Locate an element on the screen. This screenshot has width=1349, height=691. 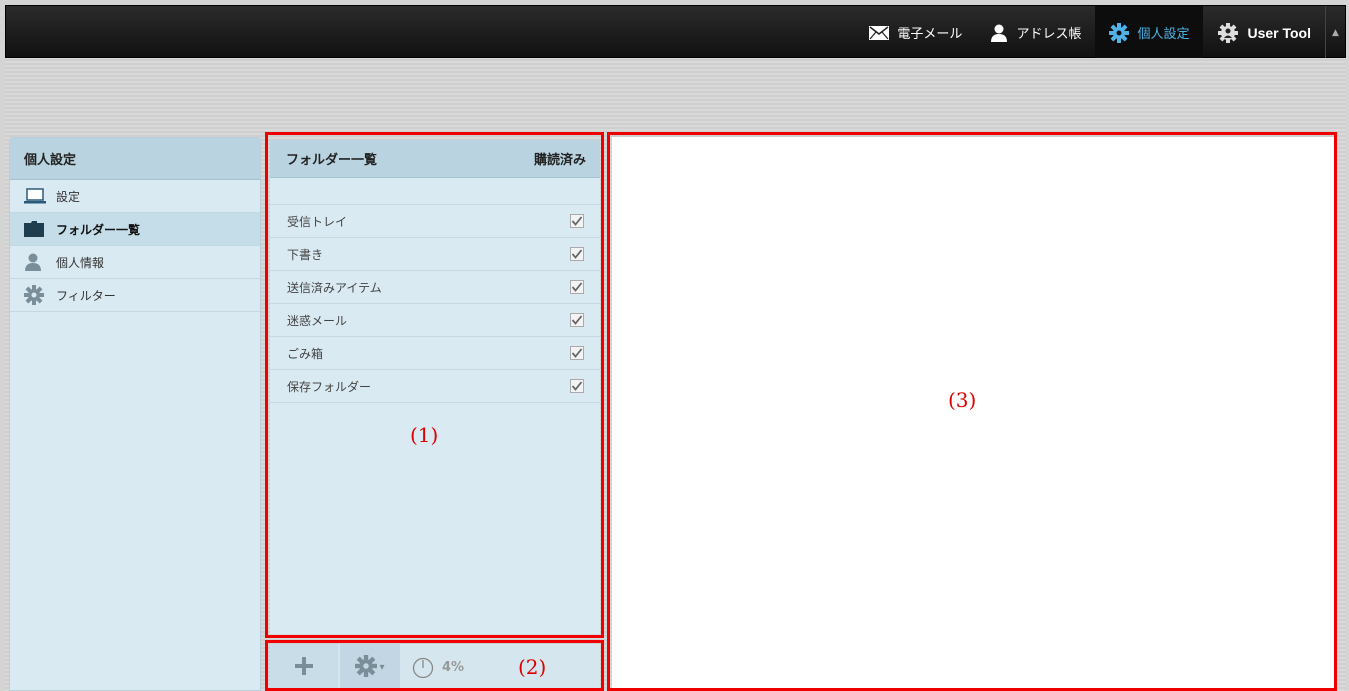
mail-icon is located at coordinates (879, 32).